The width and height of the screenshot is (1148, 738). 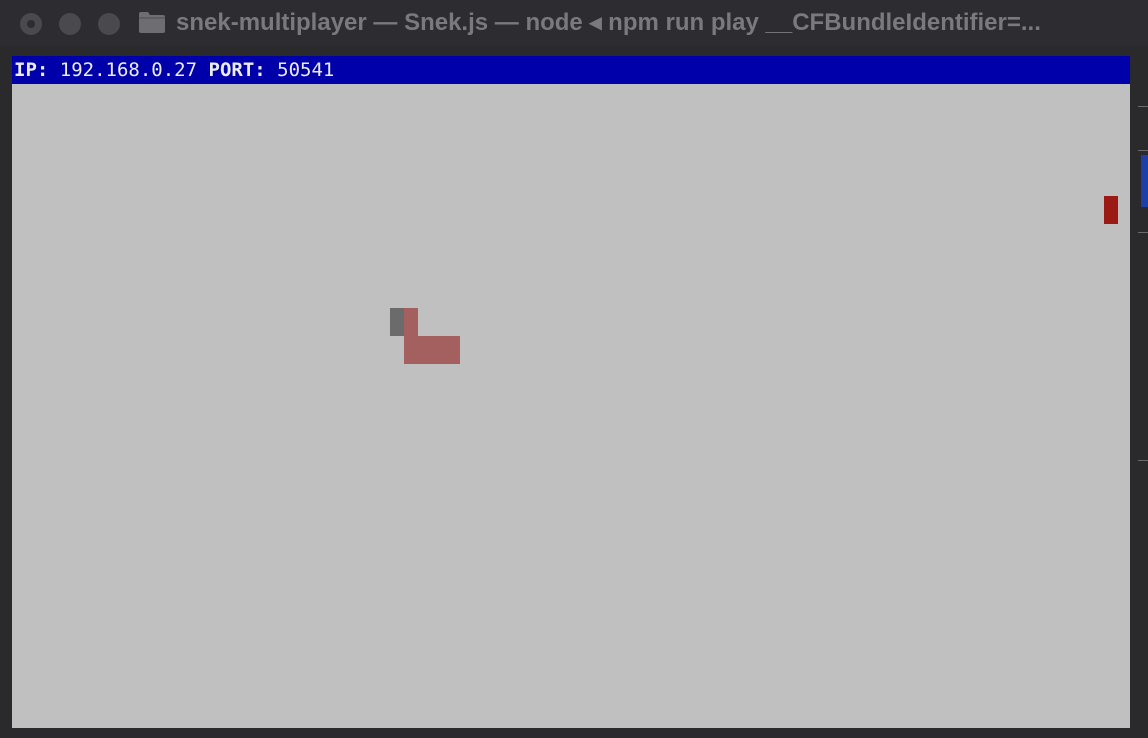 I want to click on zoom-window-button, so click(x=109, y=24).